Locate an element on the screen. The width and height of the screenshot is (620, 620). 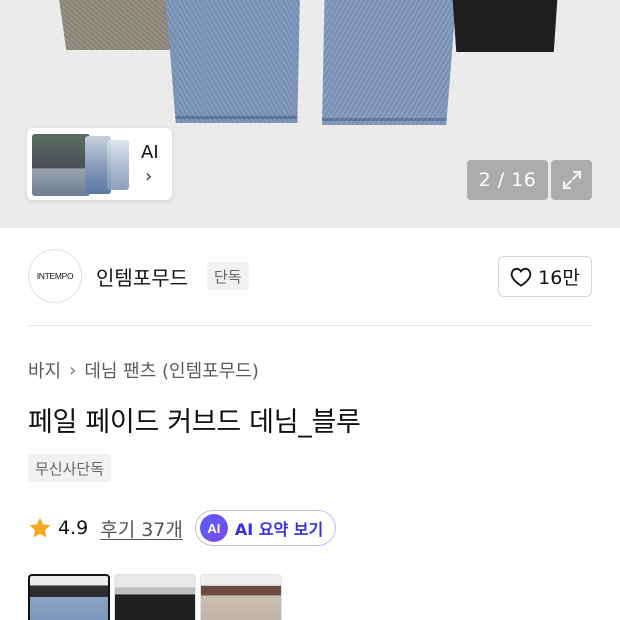
musinsa-exclusive-badge: 무신사단독 is located at coordinates (70, 468).